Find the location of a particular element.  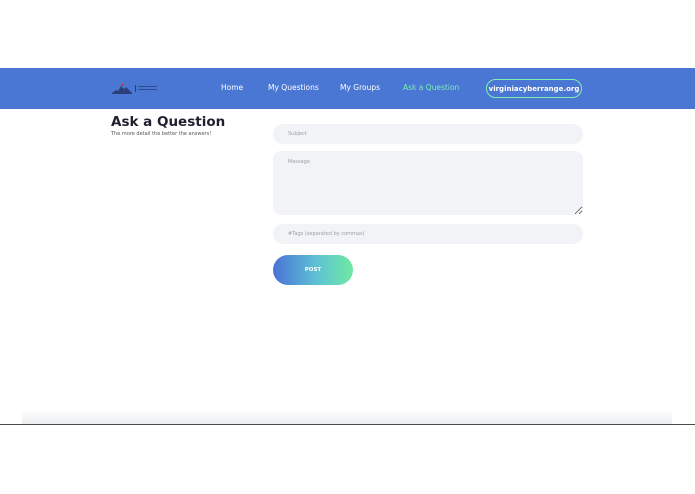

site-link-button: virginiacyberrange.org is located at coordinates (534, 88).